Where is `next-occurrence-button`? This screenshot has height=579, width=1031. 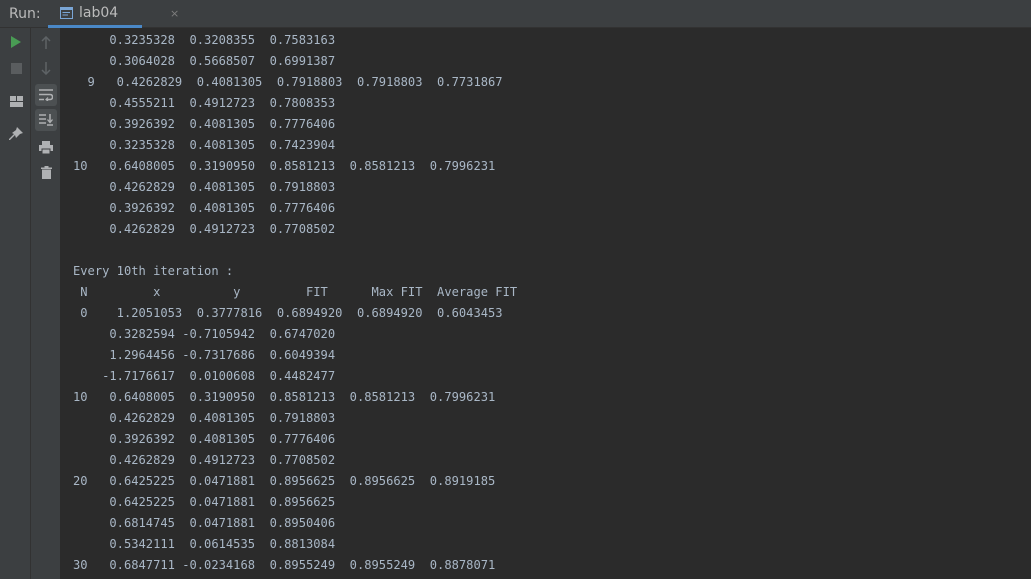 next-occurrence-button is located at coordinates (46, 68).